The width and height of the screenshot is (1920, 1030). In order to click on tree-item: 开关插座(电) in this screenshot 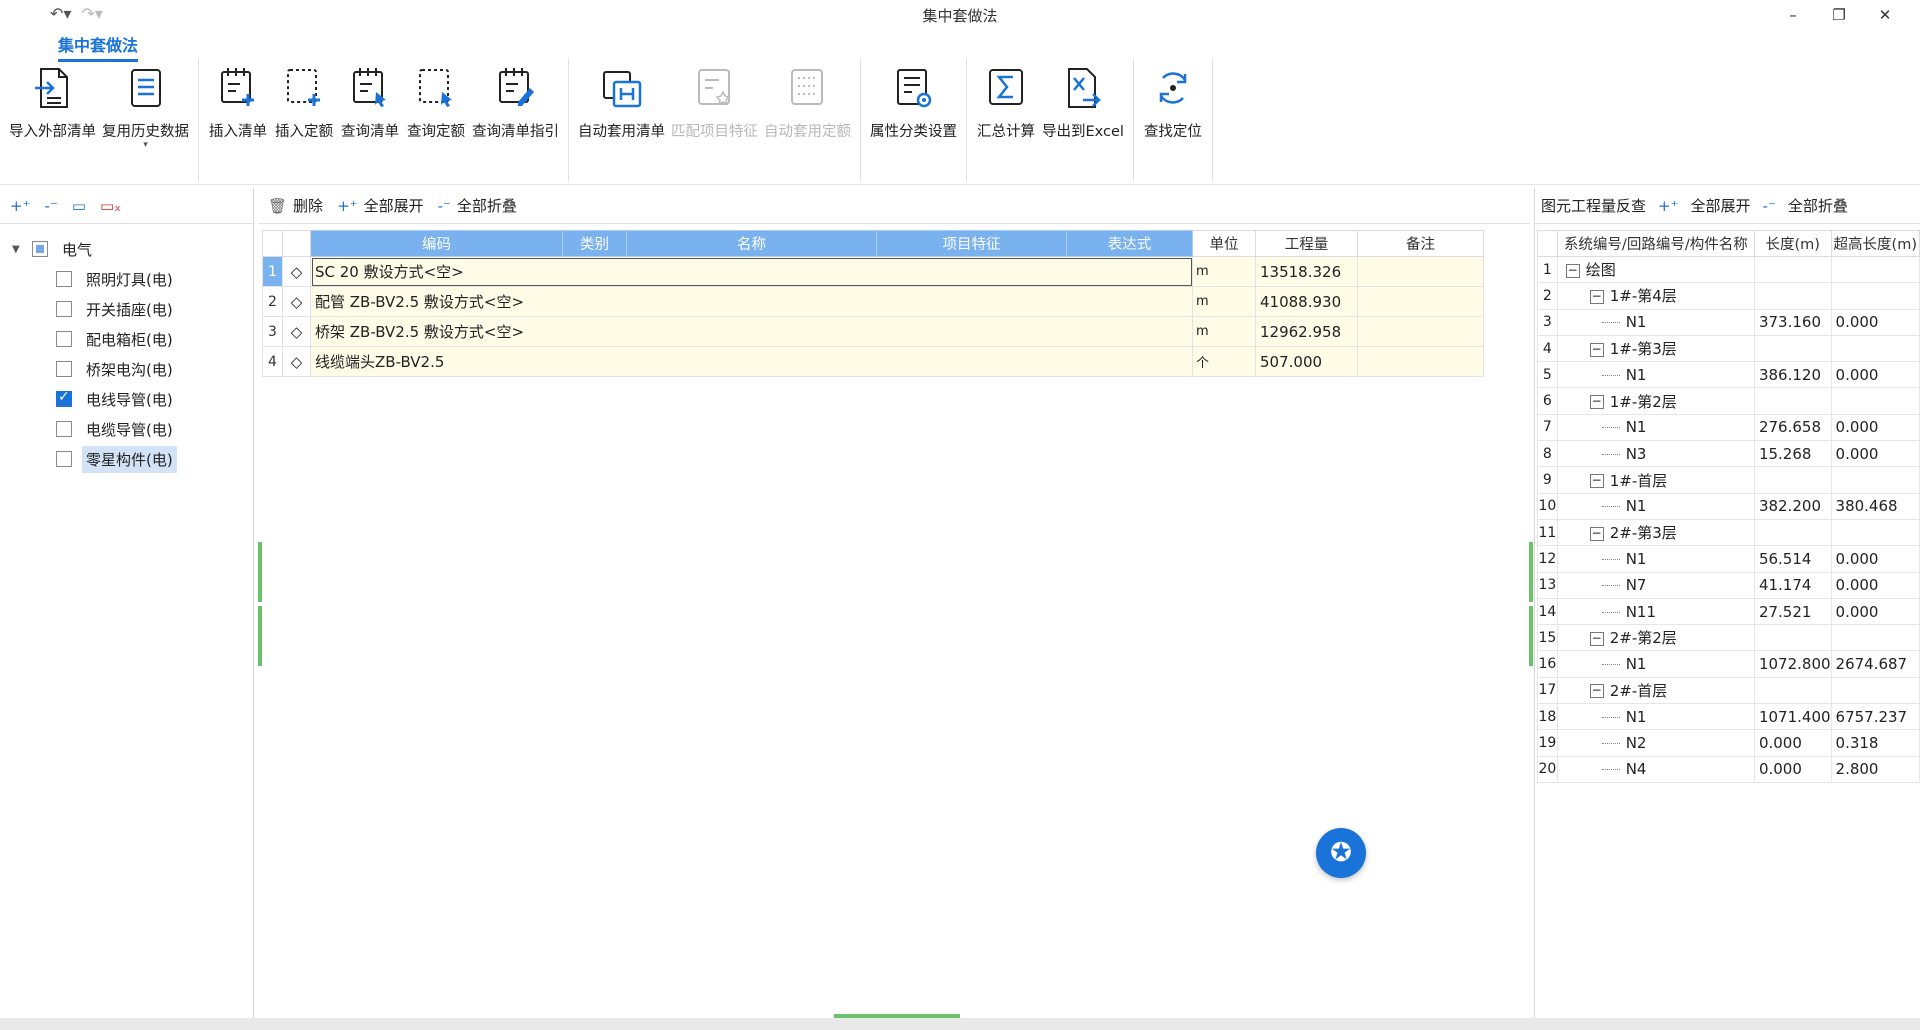, I will do `click(126, 309)`.